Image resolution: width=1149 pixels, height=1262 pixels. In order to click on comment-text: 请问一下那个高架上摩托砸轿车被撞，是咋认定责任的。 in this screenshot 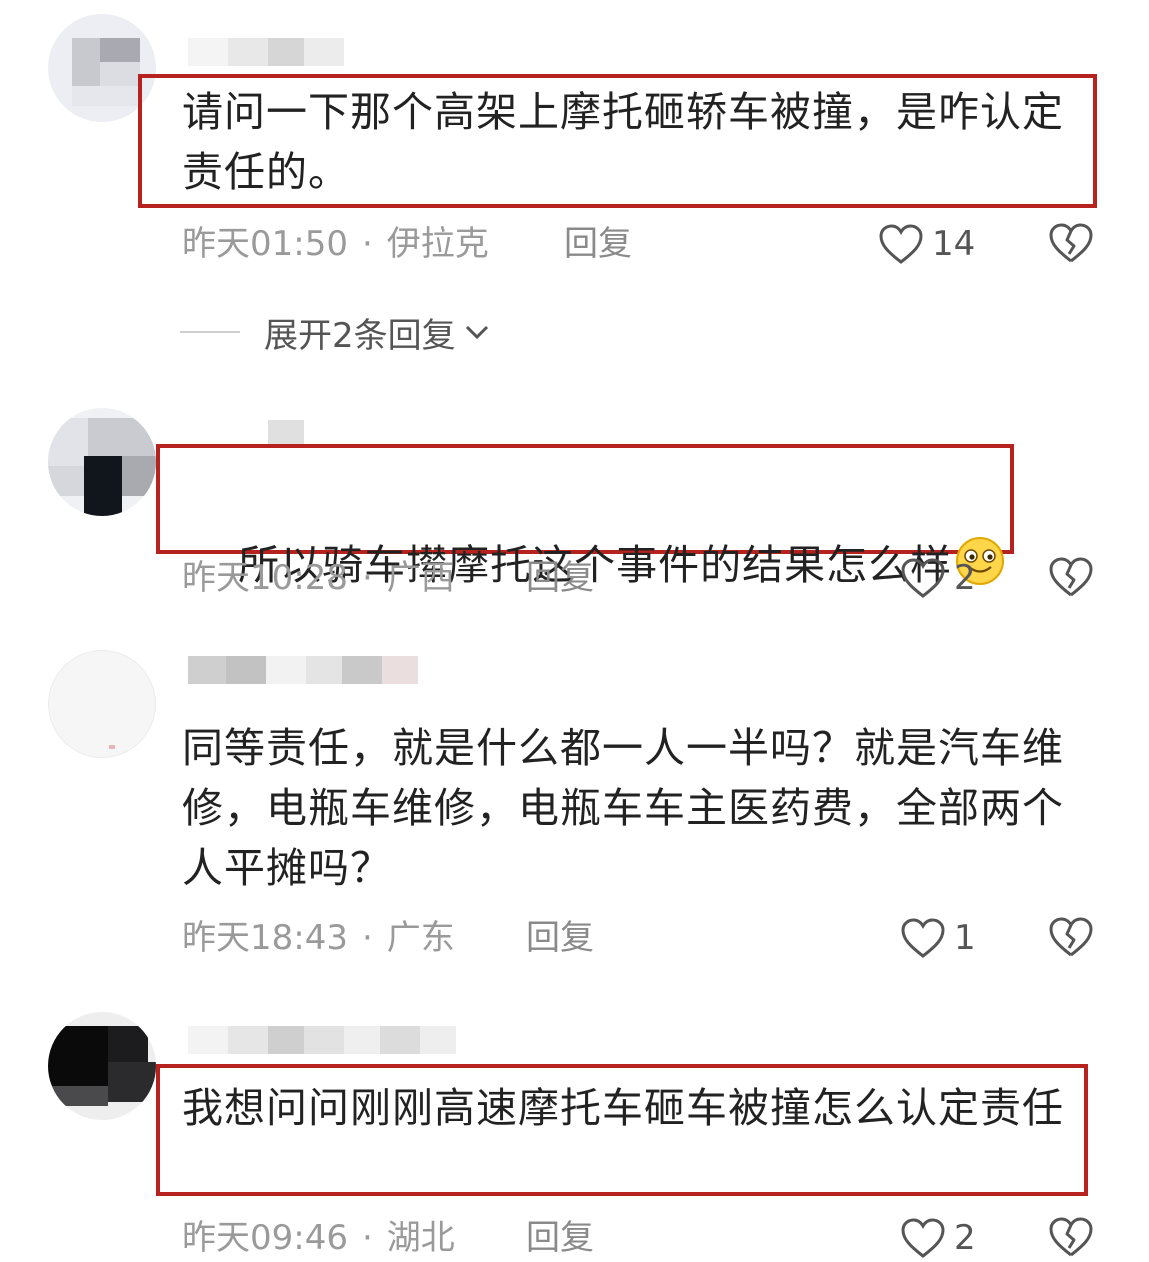, I will do `click(623, 142)`.